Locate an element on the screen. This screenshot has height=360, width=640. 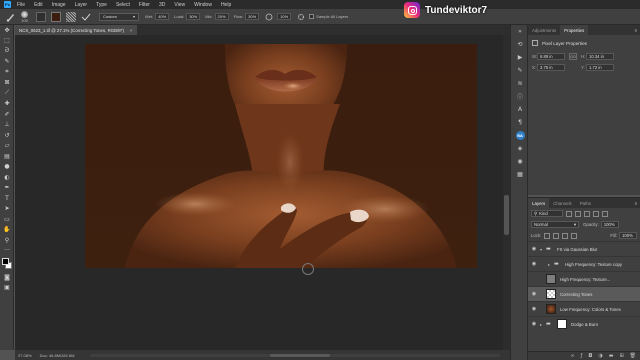
lock-pixels-icon is located at coordinates (556, 235).